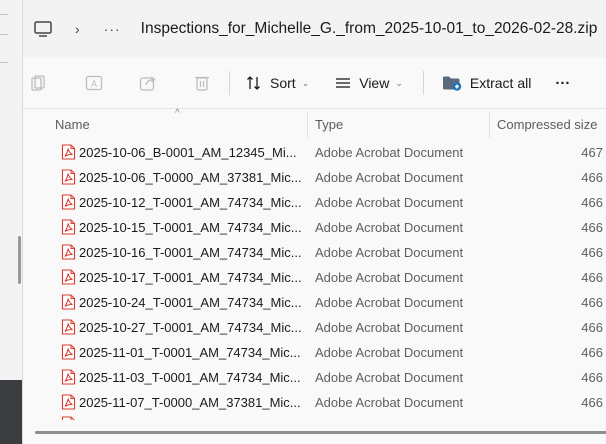  I want to click on extract-folder-icon, so click(452, 83).